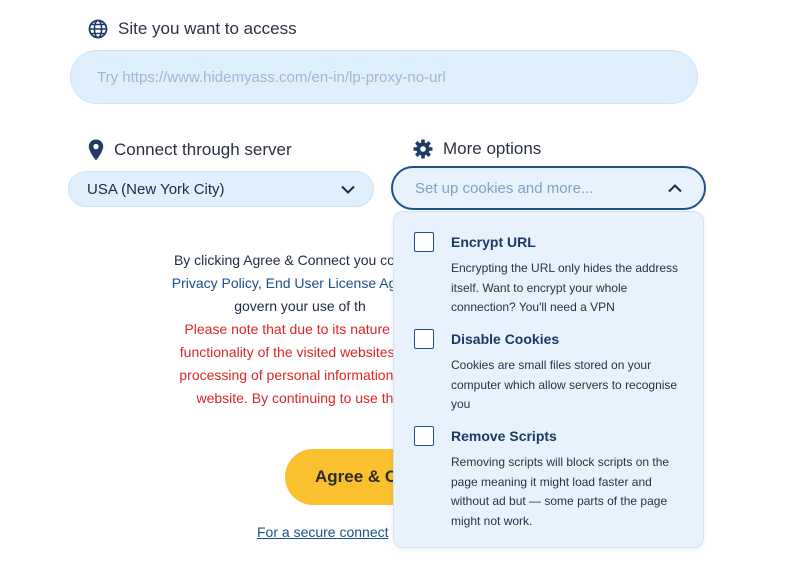 This screenshot has height=563, width=800. What do you see at coordinates (296, 260) in the screenshot?
I see `agree-connect-emphasis: Agree & Connect` at bounding box center [296, 260].